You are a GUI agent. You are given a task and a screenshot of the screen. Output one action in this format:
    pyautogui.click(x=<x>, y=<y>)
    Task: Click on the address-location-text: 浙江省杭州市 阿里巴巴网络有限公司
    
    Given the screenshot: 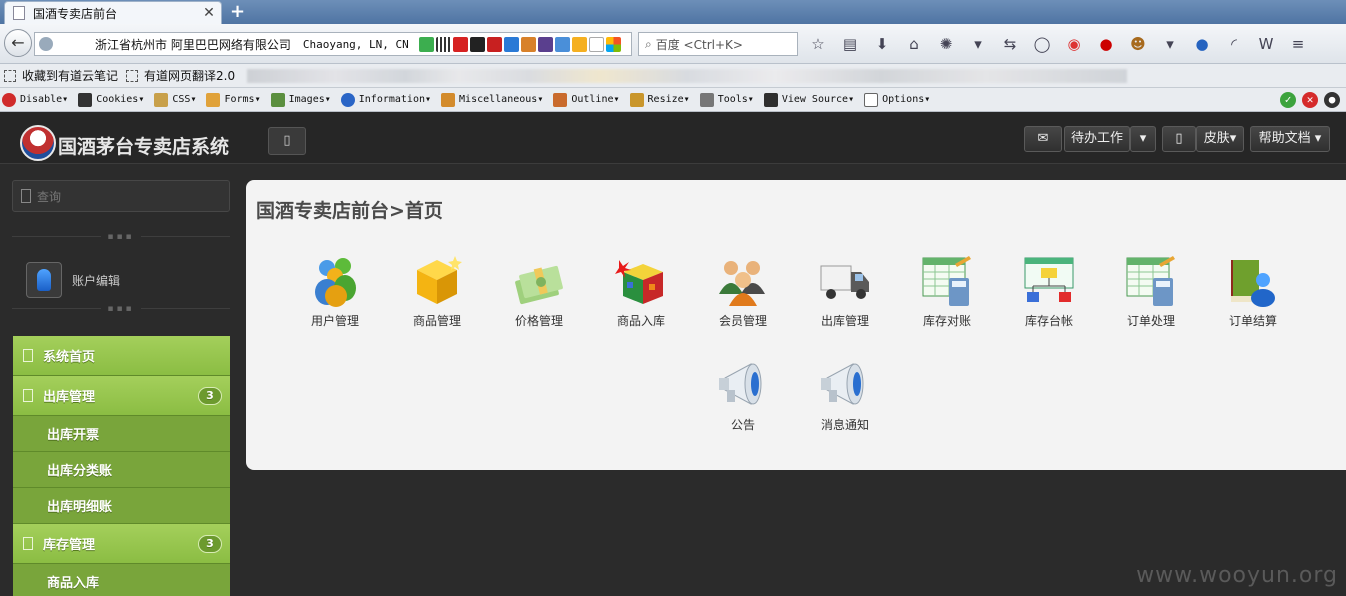 What is the action you would take?
    pyautogui.click(x=193, y=44)
    